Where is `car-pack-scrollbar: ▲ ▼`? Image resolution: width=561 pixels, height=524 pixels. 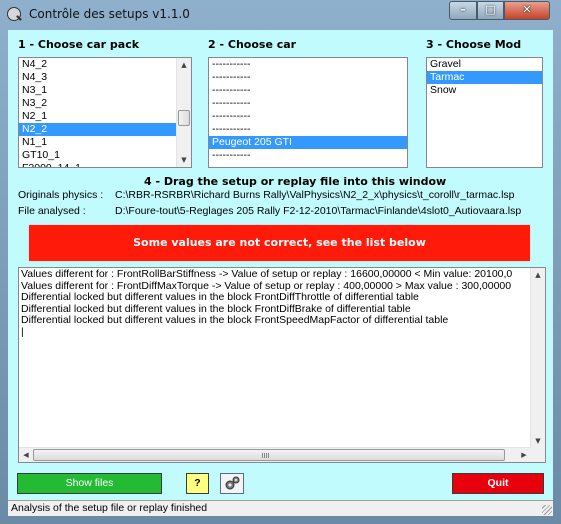
car-pack-scrollbar: ▲ ▼ is located at coordinates (183, 112).